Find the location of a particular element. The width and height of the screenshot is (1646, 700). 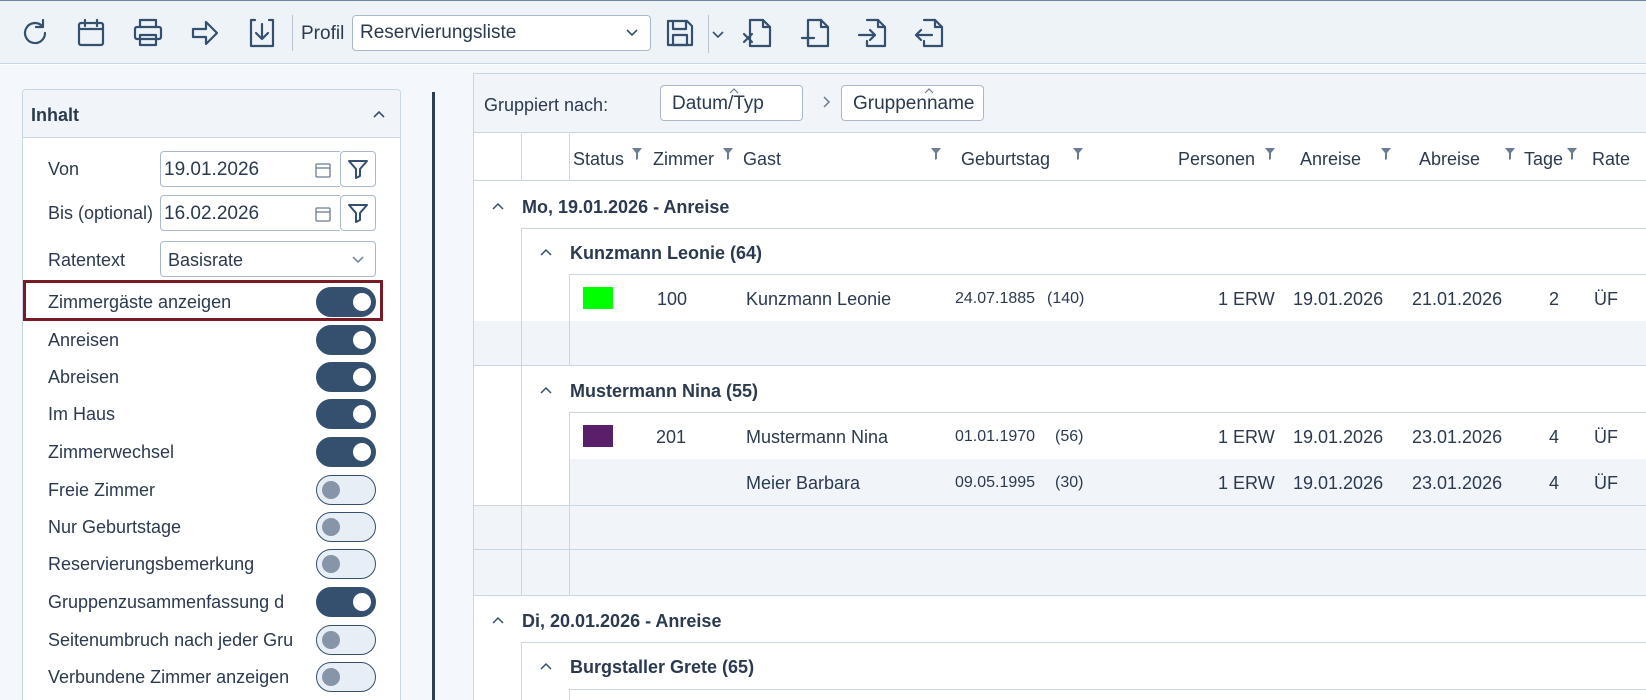

col-zimmer: Zimmer is located at coordinates (683, 159).